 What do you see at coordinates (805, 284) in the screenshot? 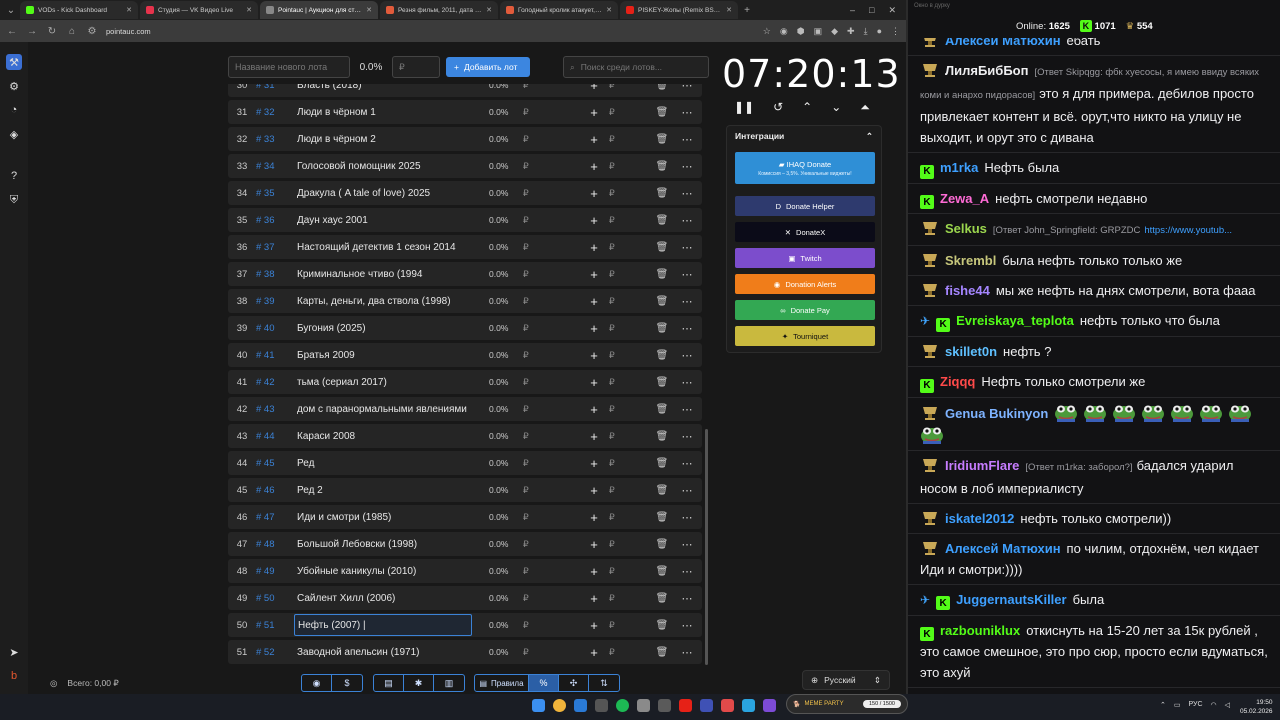
I see `integration-button: ◉ Donation Alerts` at bounding box center [805, 284].